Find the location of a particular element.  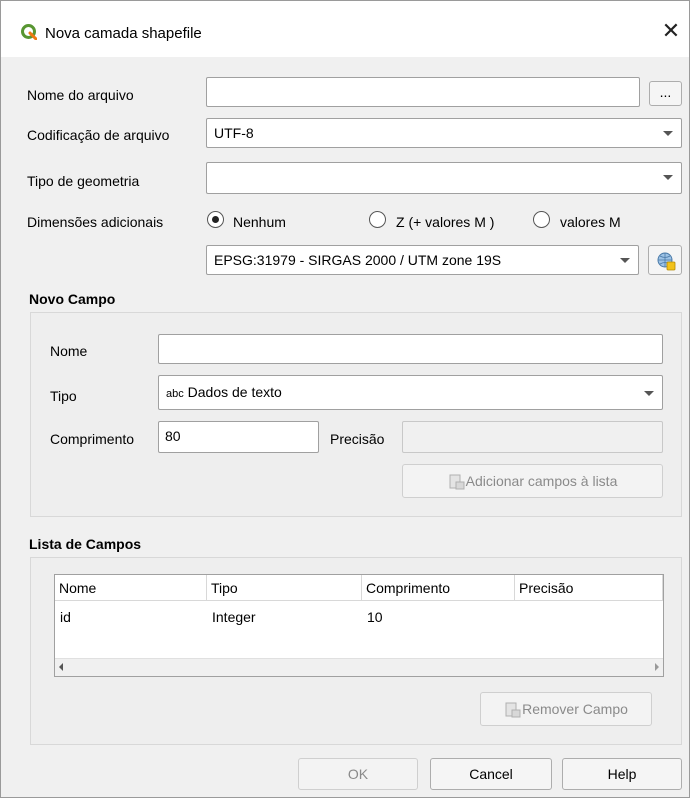

field-type-value: Dados de texto is located at coordinates (234, 392).